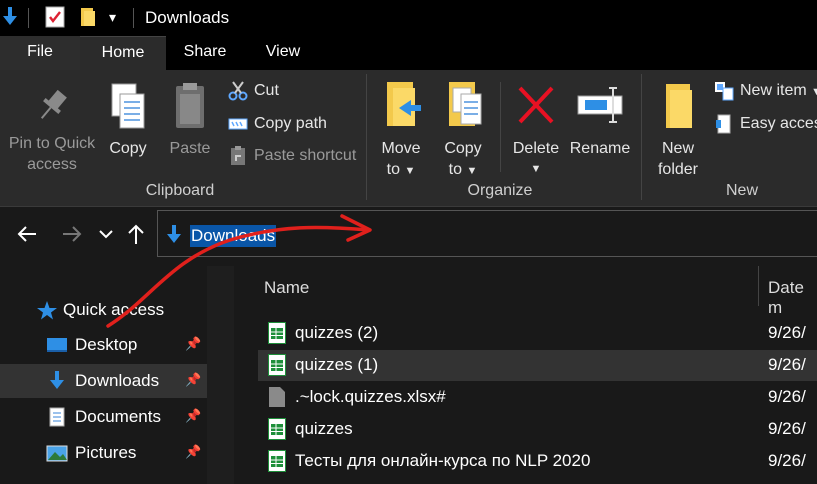  I want to click on rename-label: Rename, so click(600, 148).